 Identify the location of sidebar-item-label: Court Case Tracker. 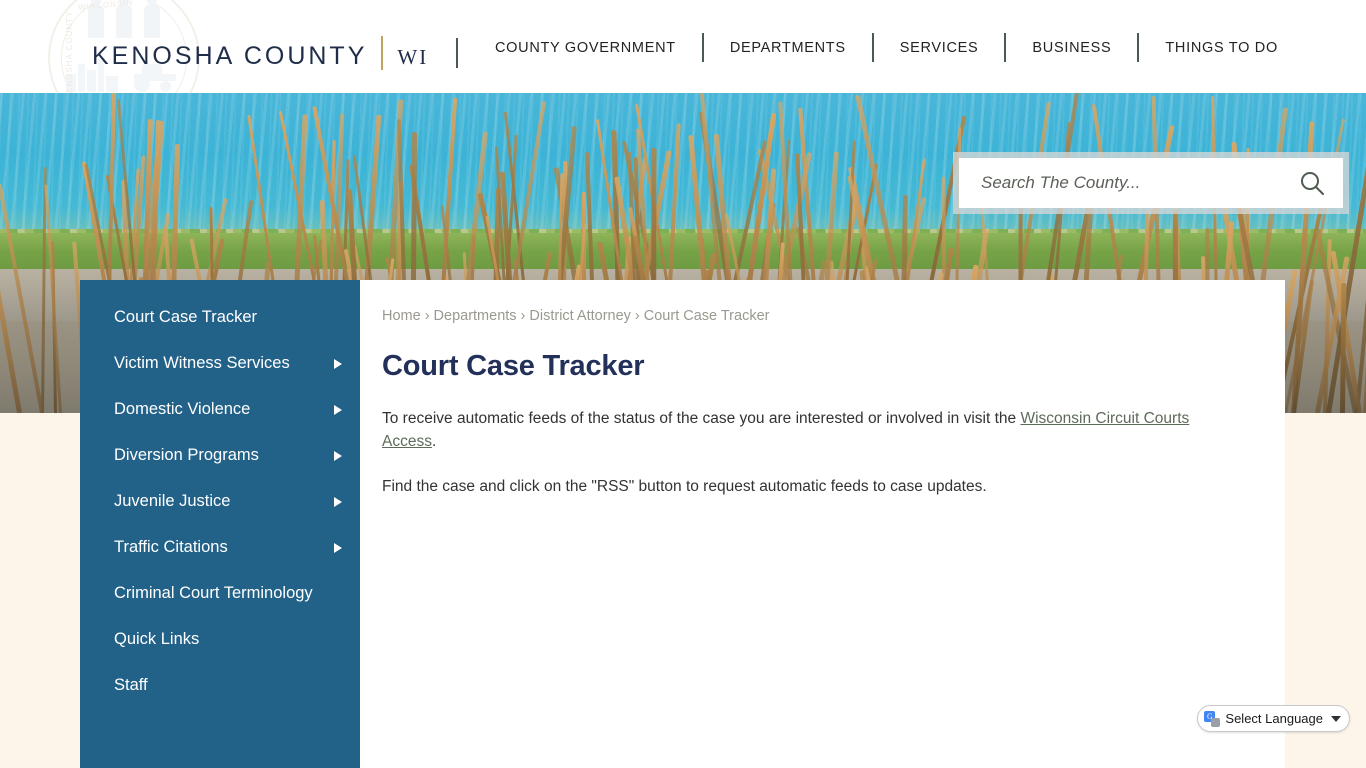
(186, 317).